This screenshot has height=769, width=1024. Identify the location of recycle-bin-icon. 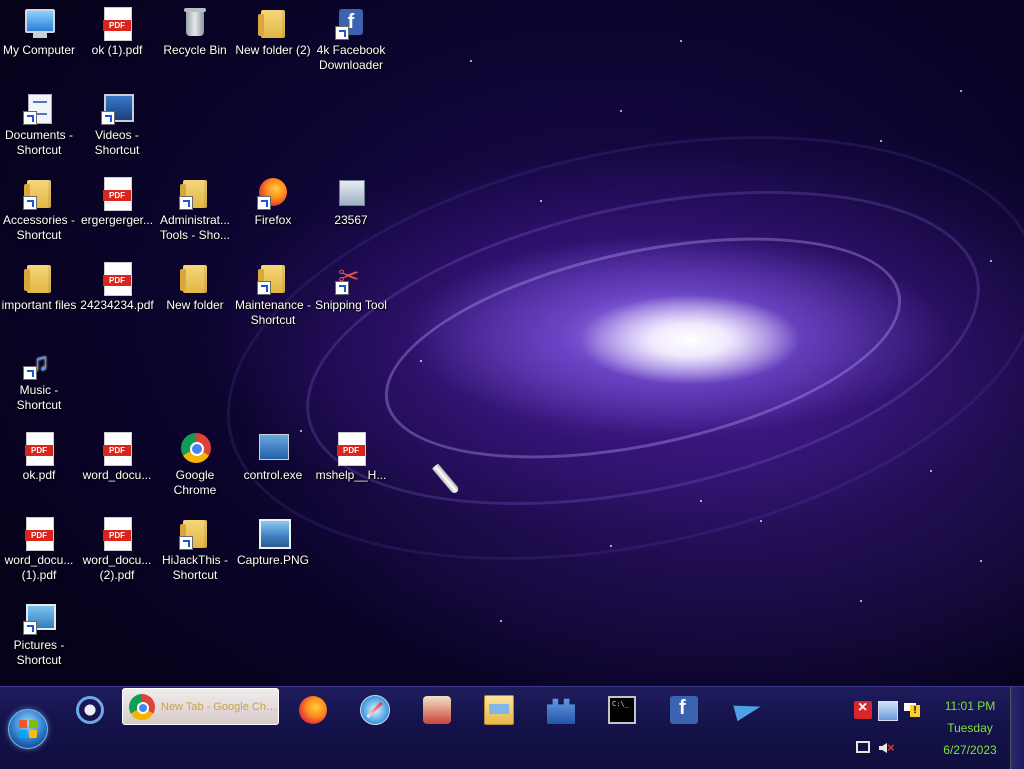
(195, 23).